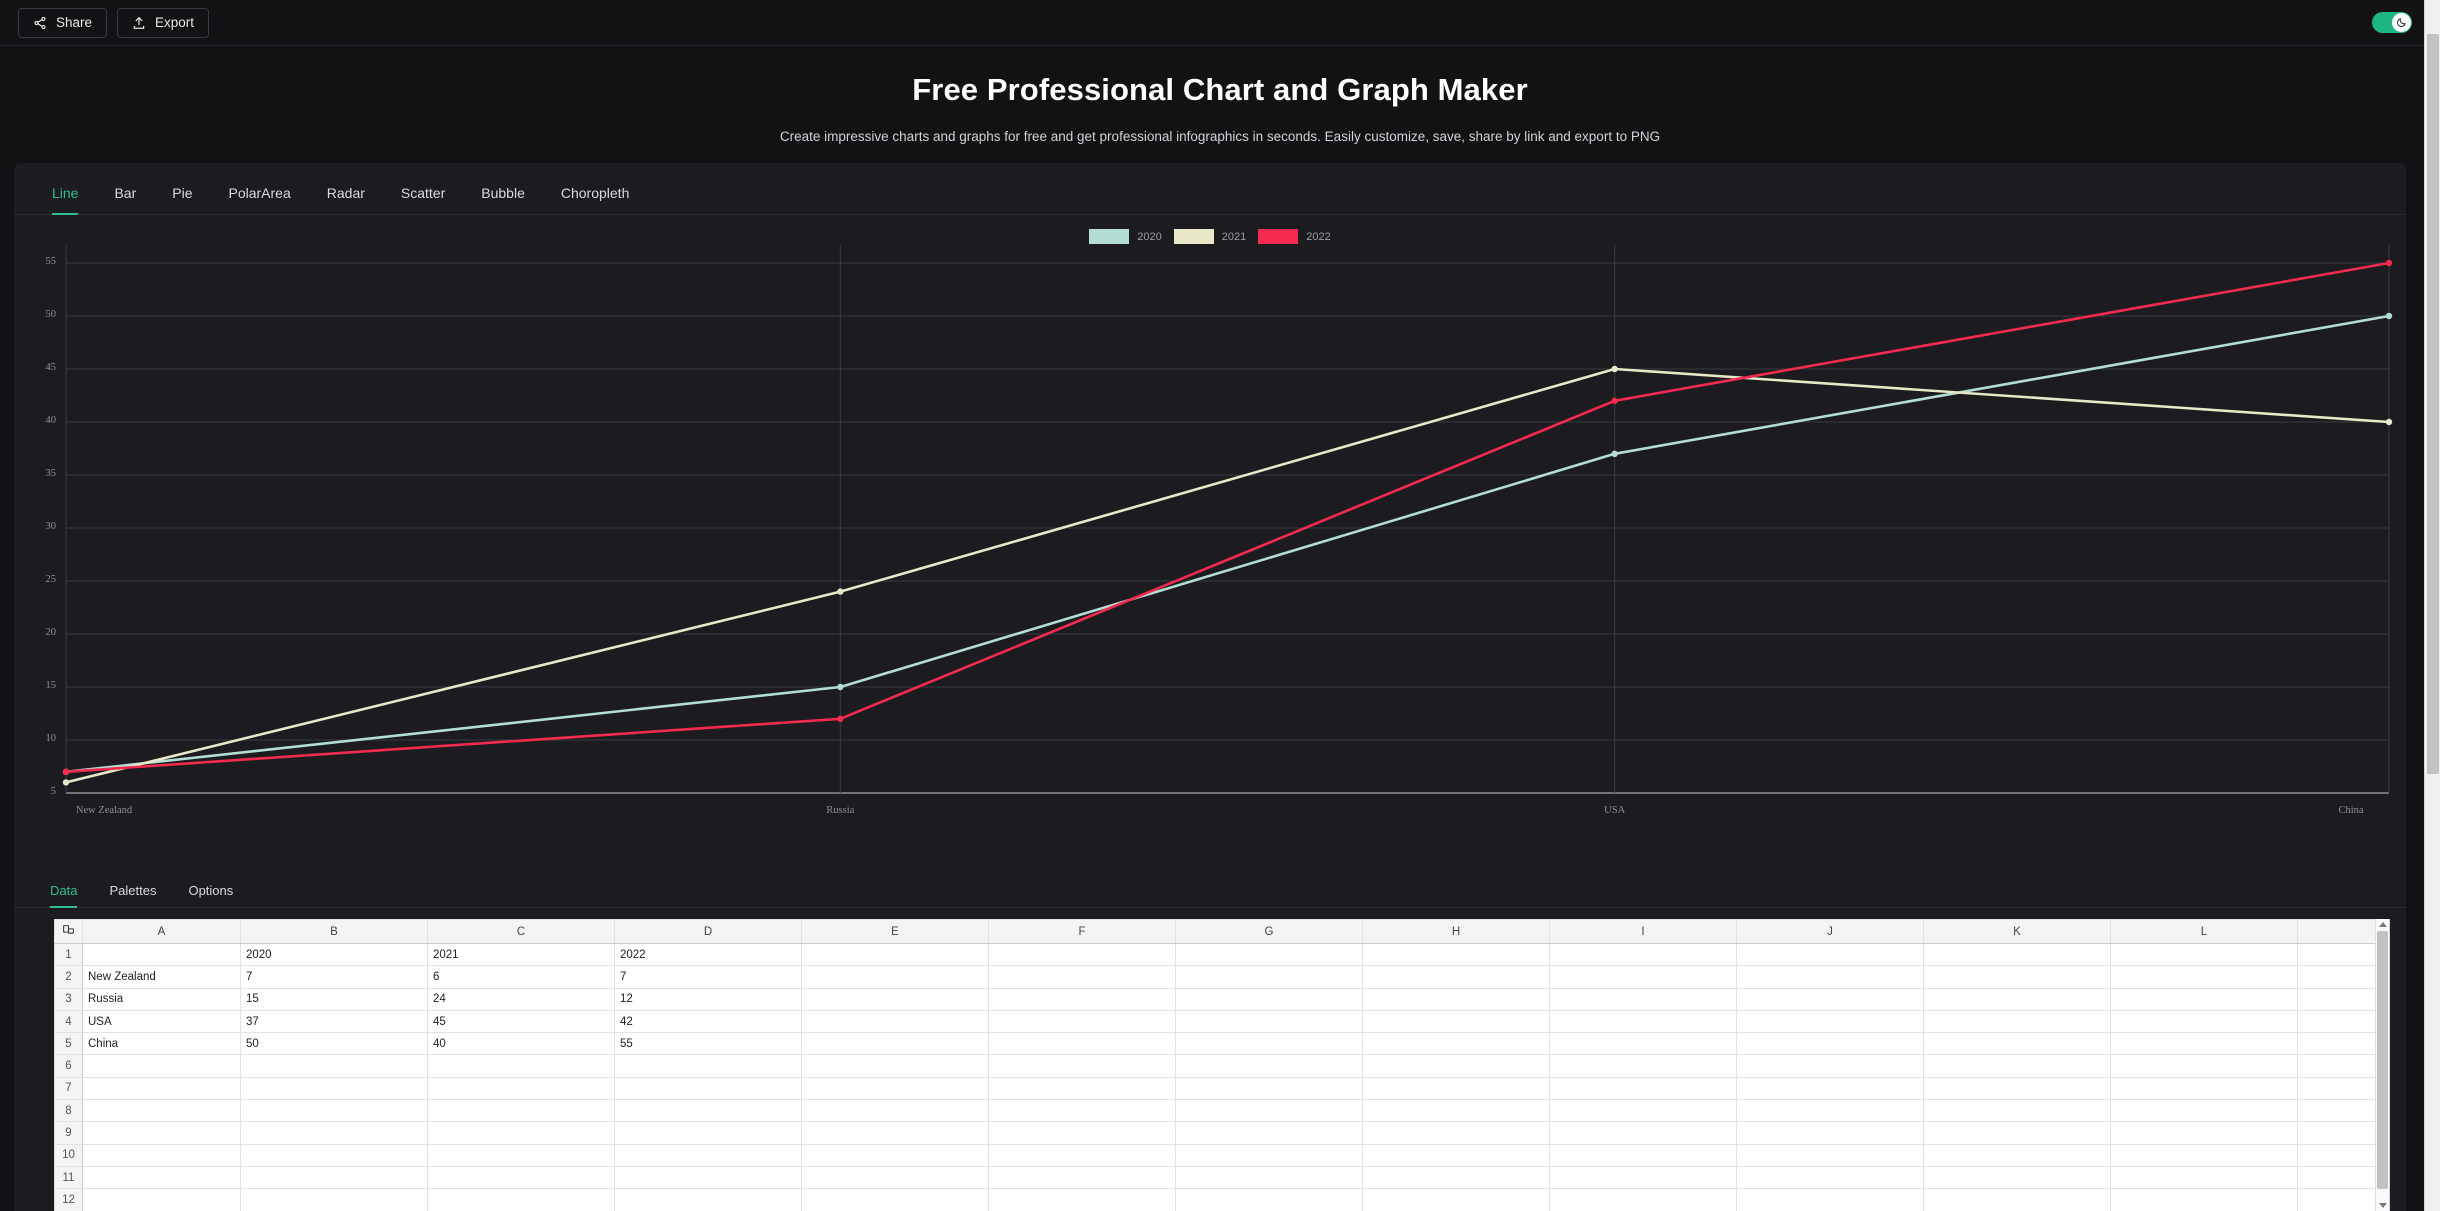 The image size is (2440, 1211). What do you see at coordinates (1269, 931) in the screenshot?
I see `column-header-G: G` at bounding box center [1269, 931].